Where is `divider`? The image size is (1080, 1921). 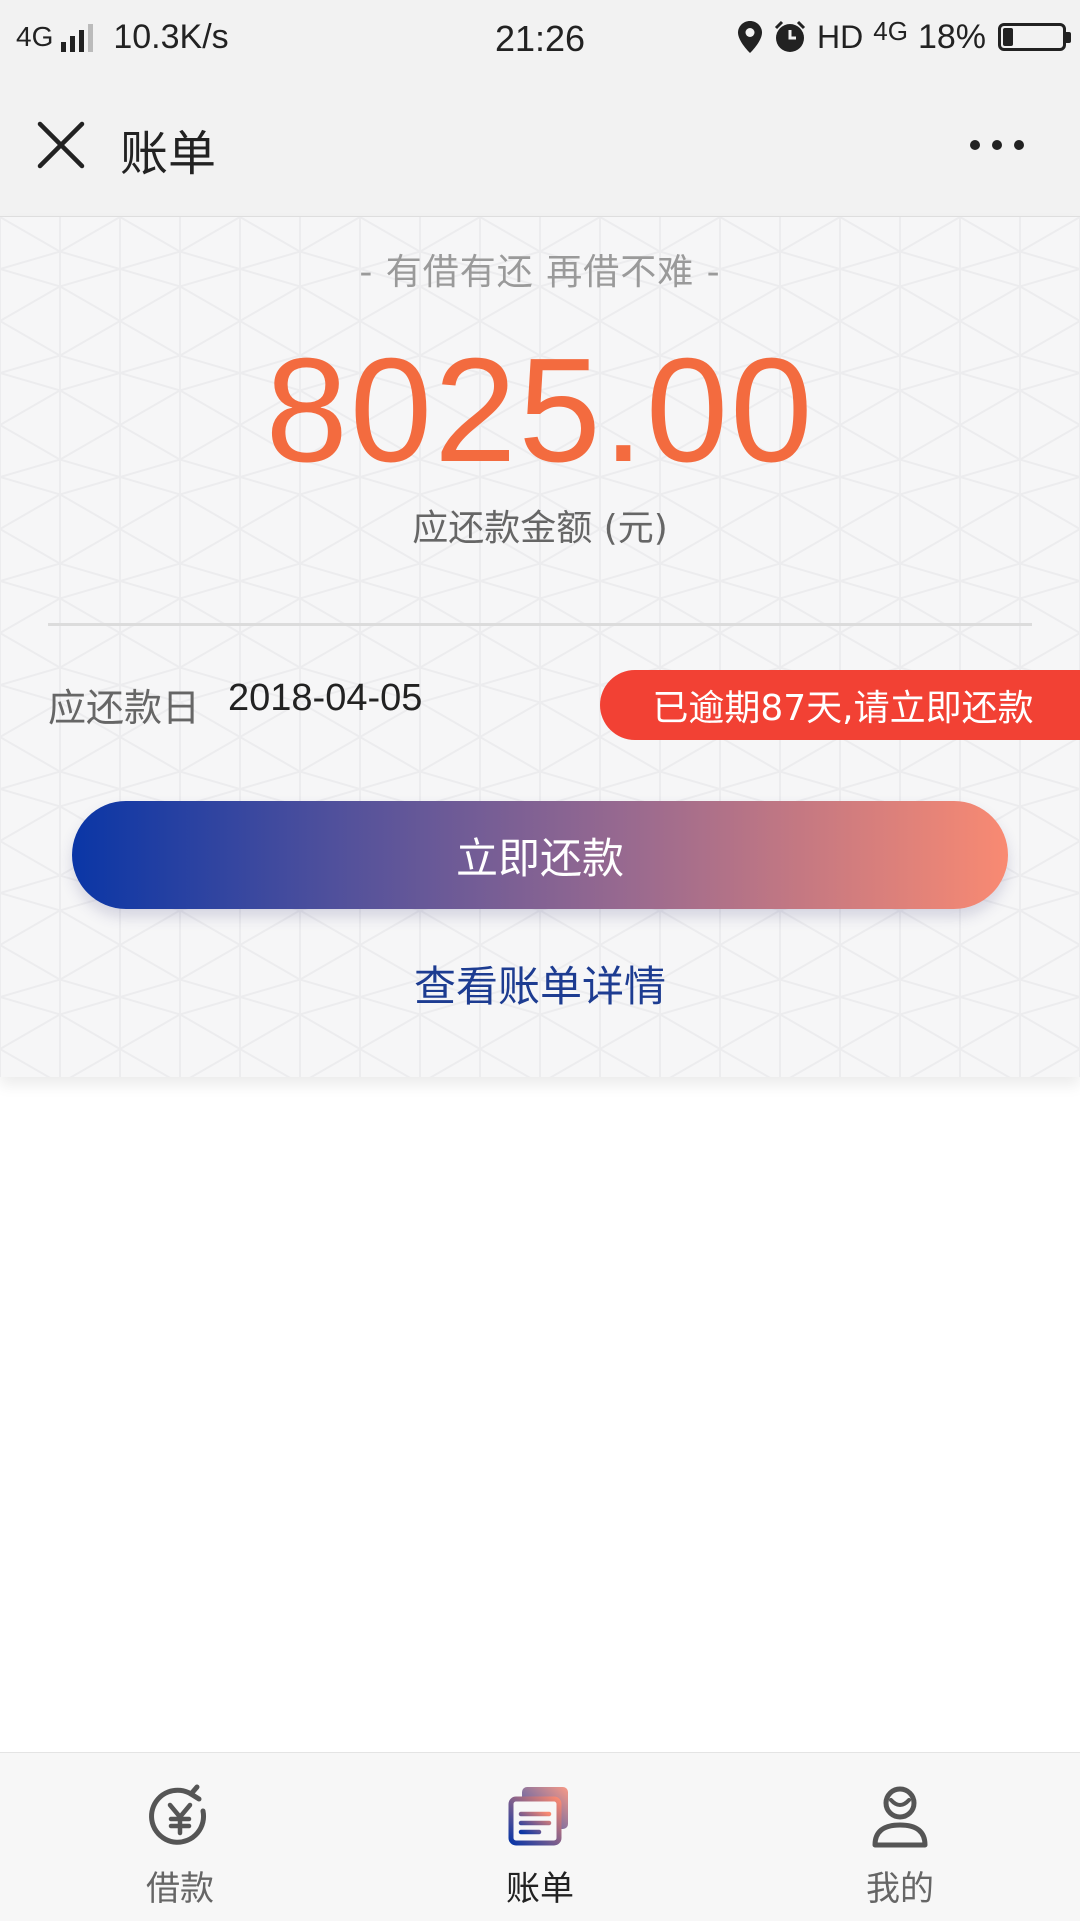
divider is located at coordinates (540, 624).